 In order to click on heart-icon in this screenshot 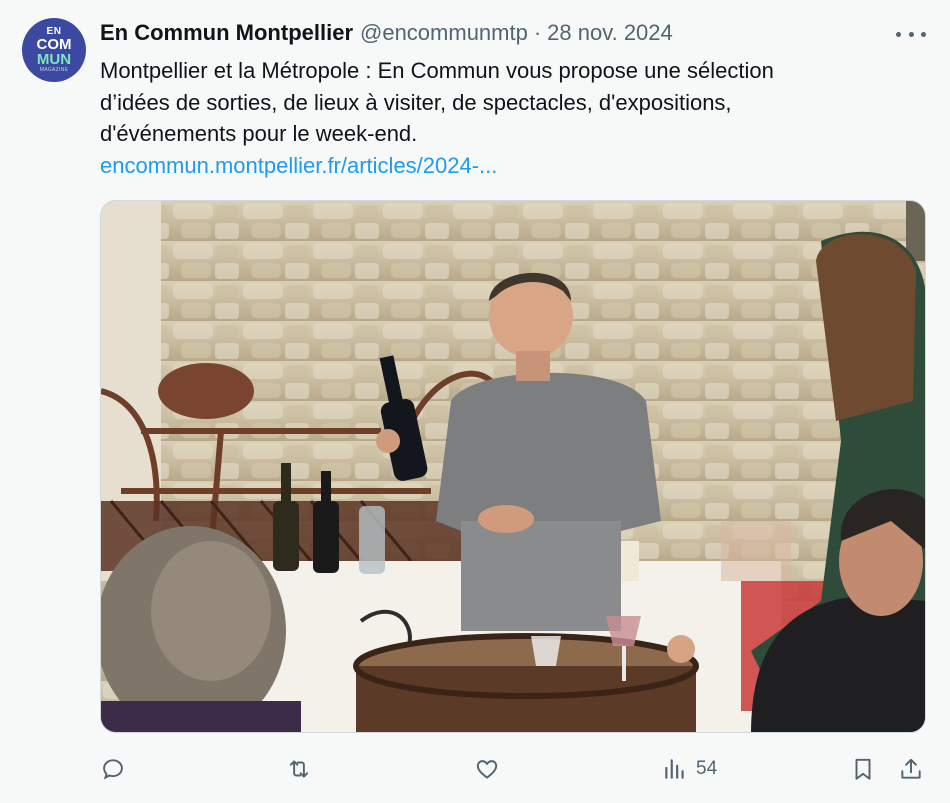, I will do `click(487, 769)`.